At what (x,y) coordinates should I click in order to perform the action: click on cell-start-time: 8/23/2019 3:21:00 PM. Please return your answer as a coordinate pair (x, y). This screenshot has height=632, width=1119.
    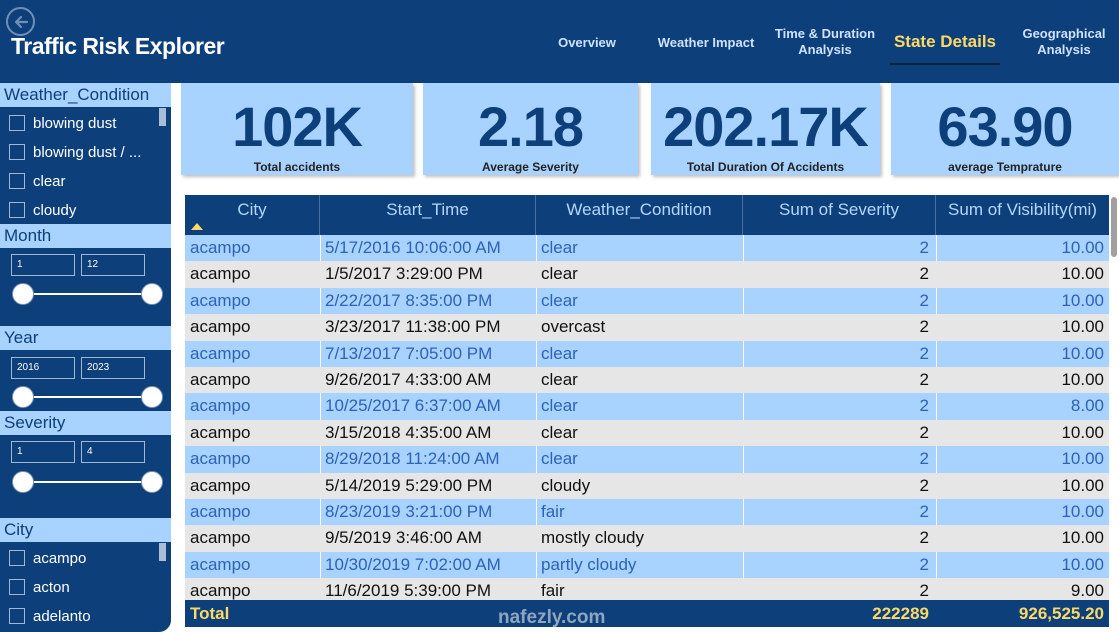
    Looking at the image, I should click on (409, 511).